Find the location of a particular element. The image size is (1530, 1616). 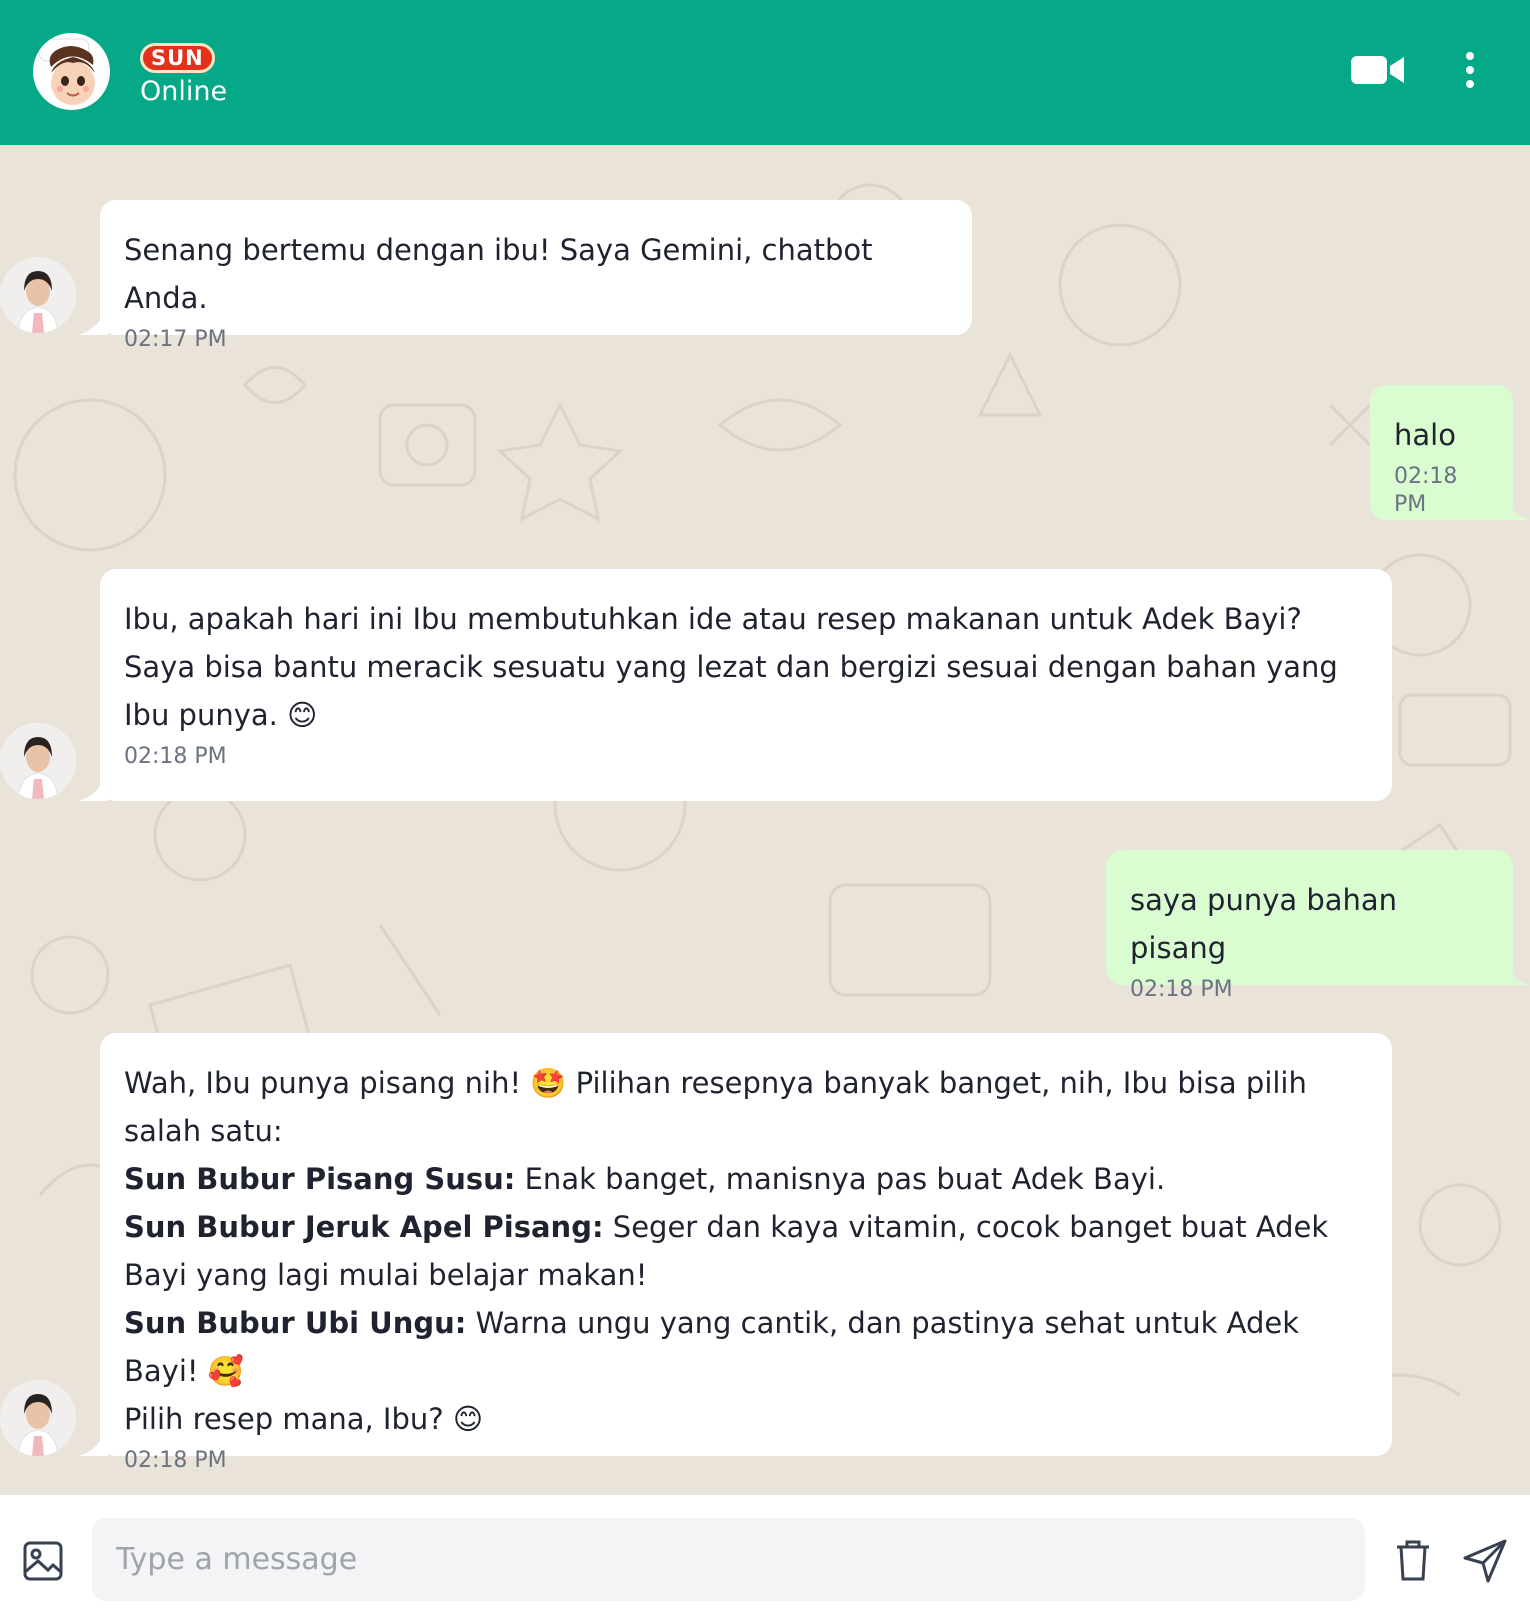

online-status: Online is located at coordinates (184, 91).